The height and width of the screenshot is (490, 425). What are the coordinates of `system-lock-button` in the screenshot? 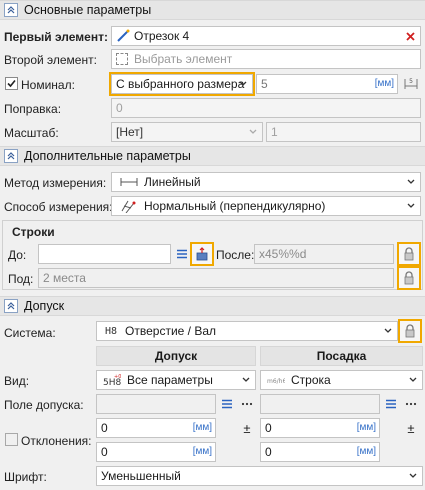 It's located at (410, 331).